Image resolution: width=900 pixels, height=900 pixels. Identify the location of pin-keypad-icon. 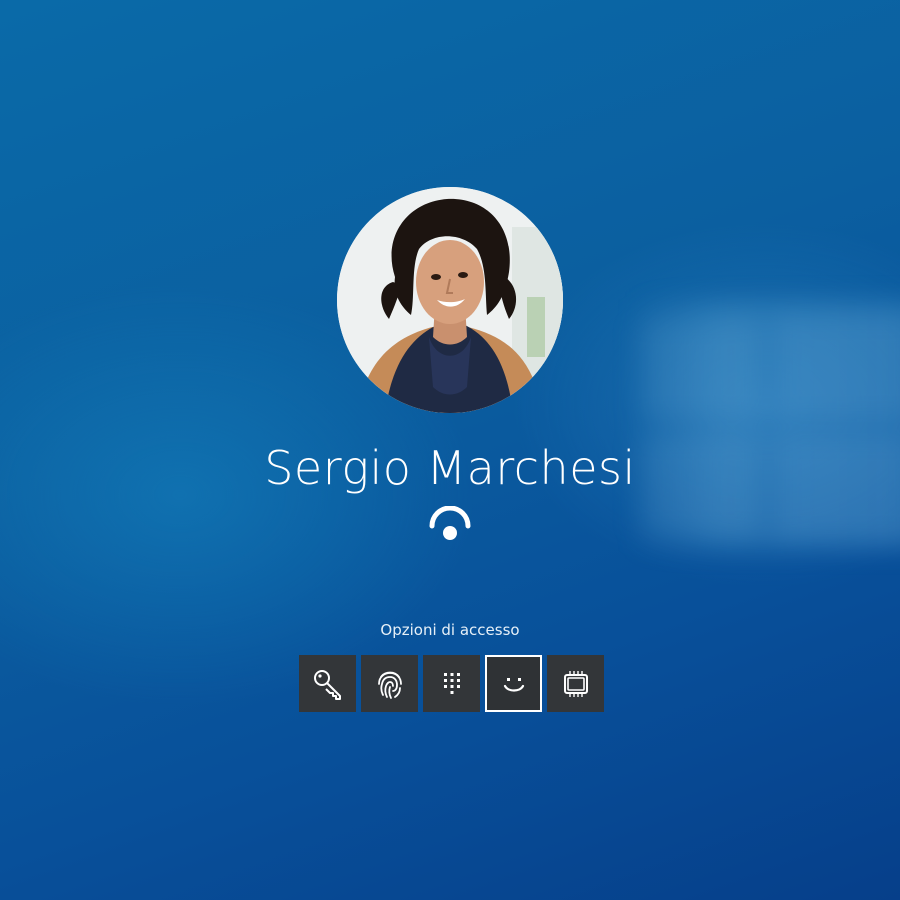
(451, 683).